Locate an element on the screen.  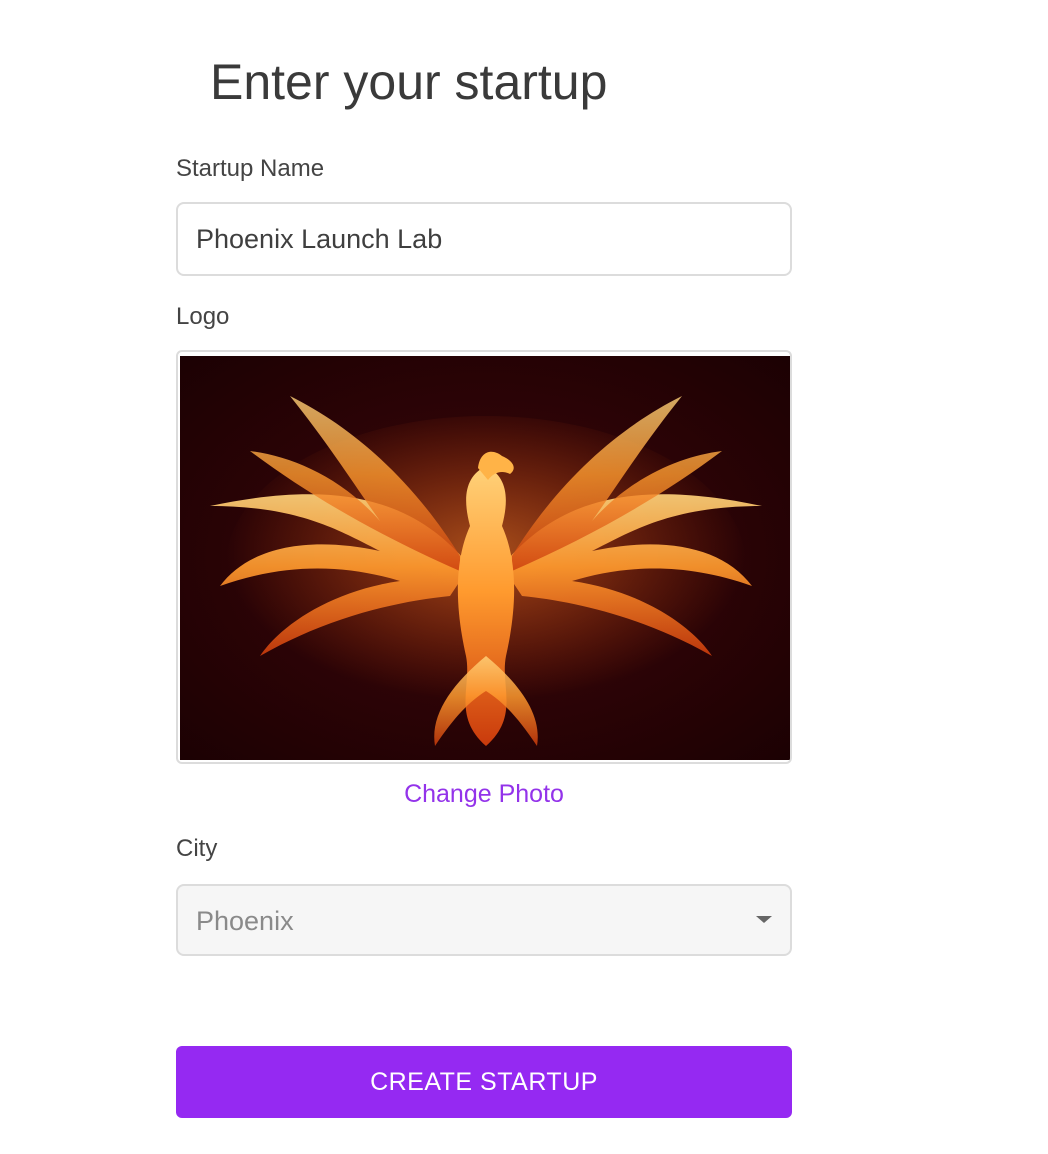
city-select: Phoenix is located at coordinates (484, 920).